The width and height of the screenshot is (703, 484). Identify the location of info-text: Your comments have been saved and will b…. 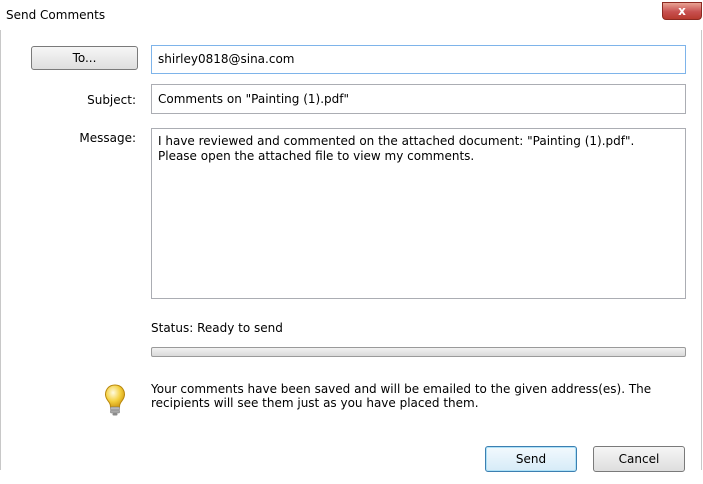
(401, 396).